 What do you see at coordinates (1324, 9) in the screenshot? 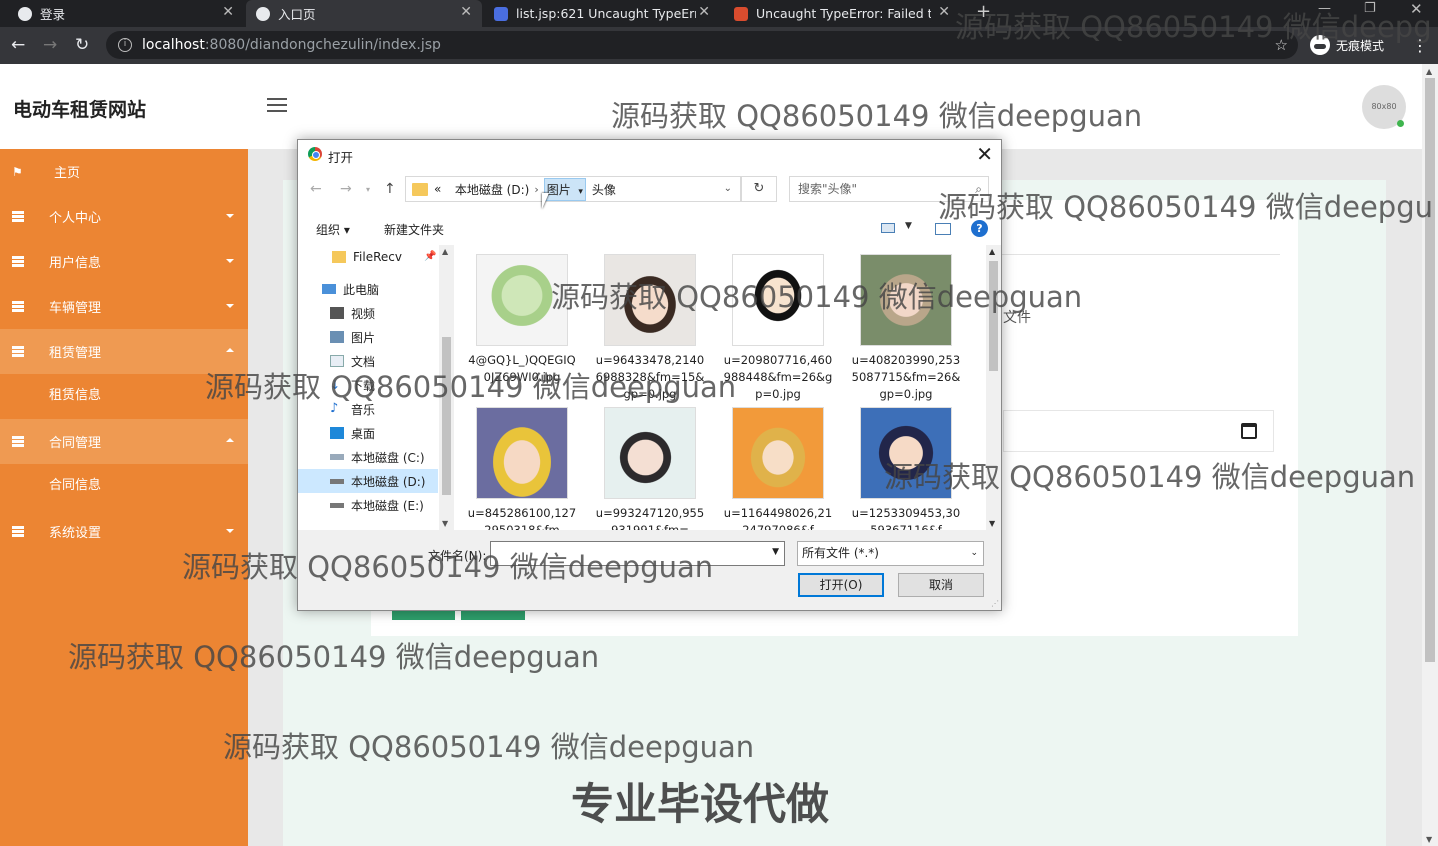
I see `minimize-button: —` at bounding box center [1324, 9].